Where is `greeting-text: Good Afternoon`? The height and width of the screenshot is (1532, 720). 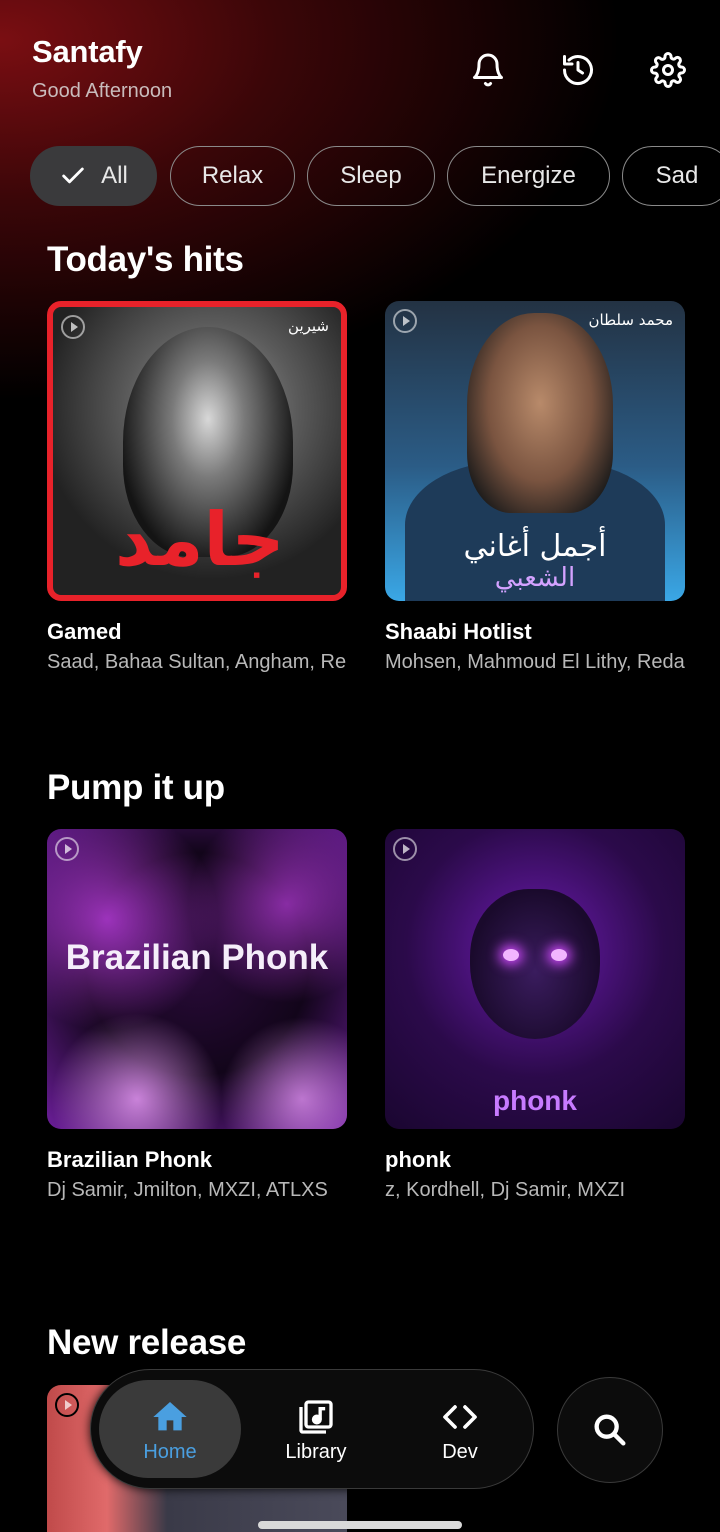 greeting-text: Good Afternoon is located at coordinates (102, 91).